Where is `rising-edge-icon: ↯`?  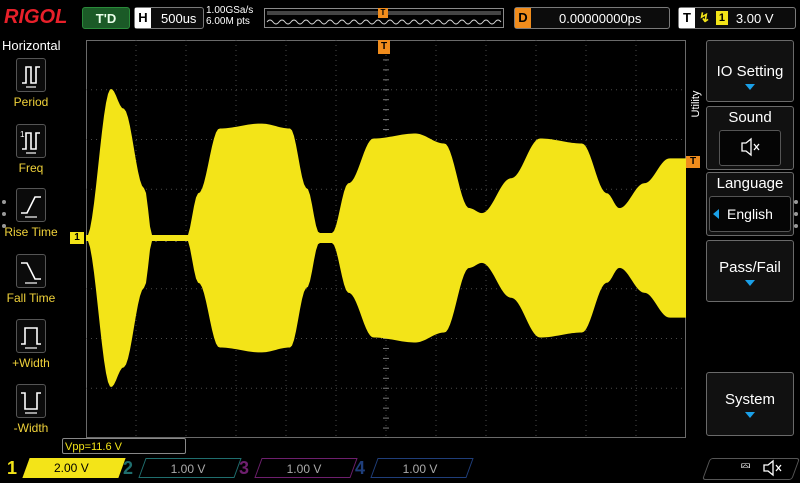 rising-edge-icon: ↯ is located at coordinates (704, 17).